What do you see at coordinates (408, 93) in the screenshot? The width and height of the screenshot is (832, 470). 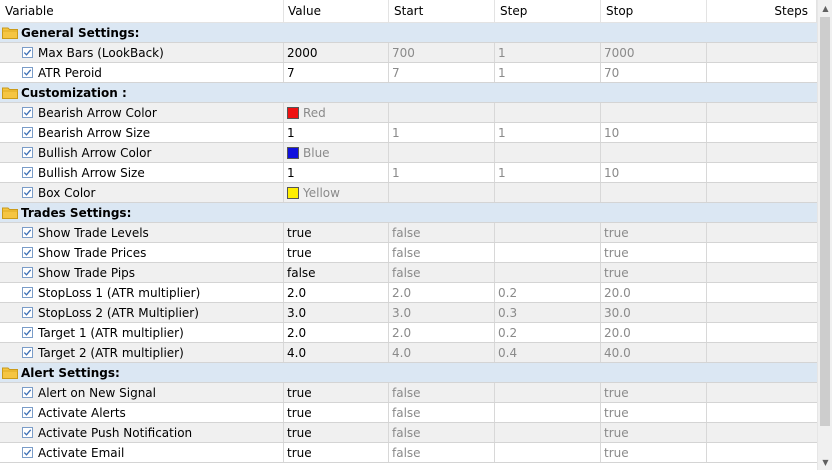 I see `group-row: Customization :` at bounding box center [408, 93].